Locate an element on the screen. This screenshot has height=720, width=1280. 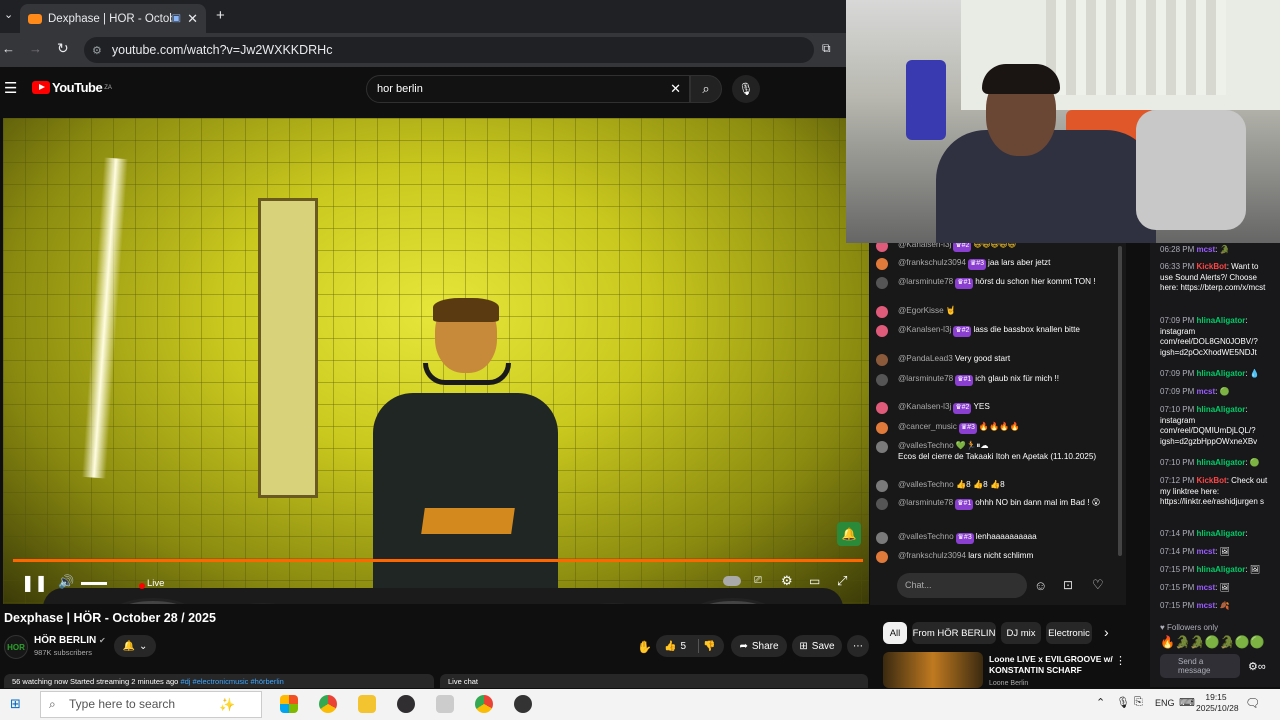
youtube-header: ☰ YouTube ZA hor berlin ✕ ⌕ 🎙 is located at coordinates (423, 90).